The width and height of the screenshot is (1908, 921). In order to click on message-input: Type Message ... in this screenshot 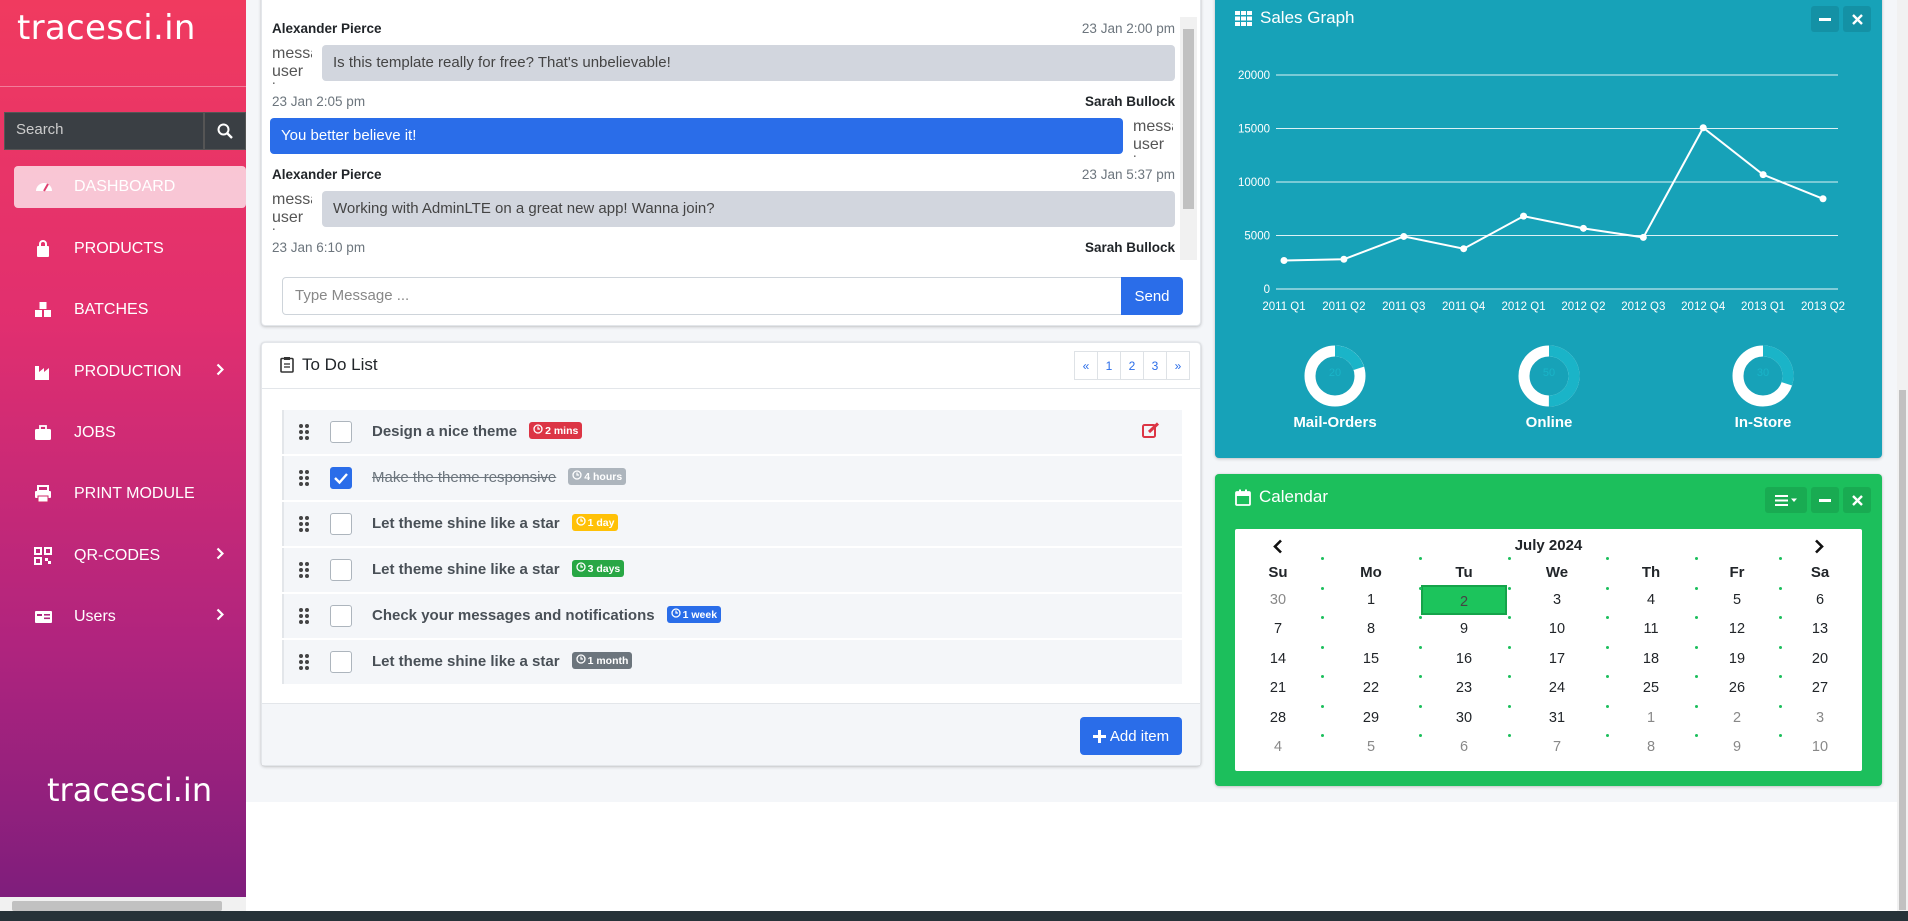, I will do `click(702, 296)`.